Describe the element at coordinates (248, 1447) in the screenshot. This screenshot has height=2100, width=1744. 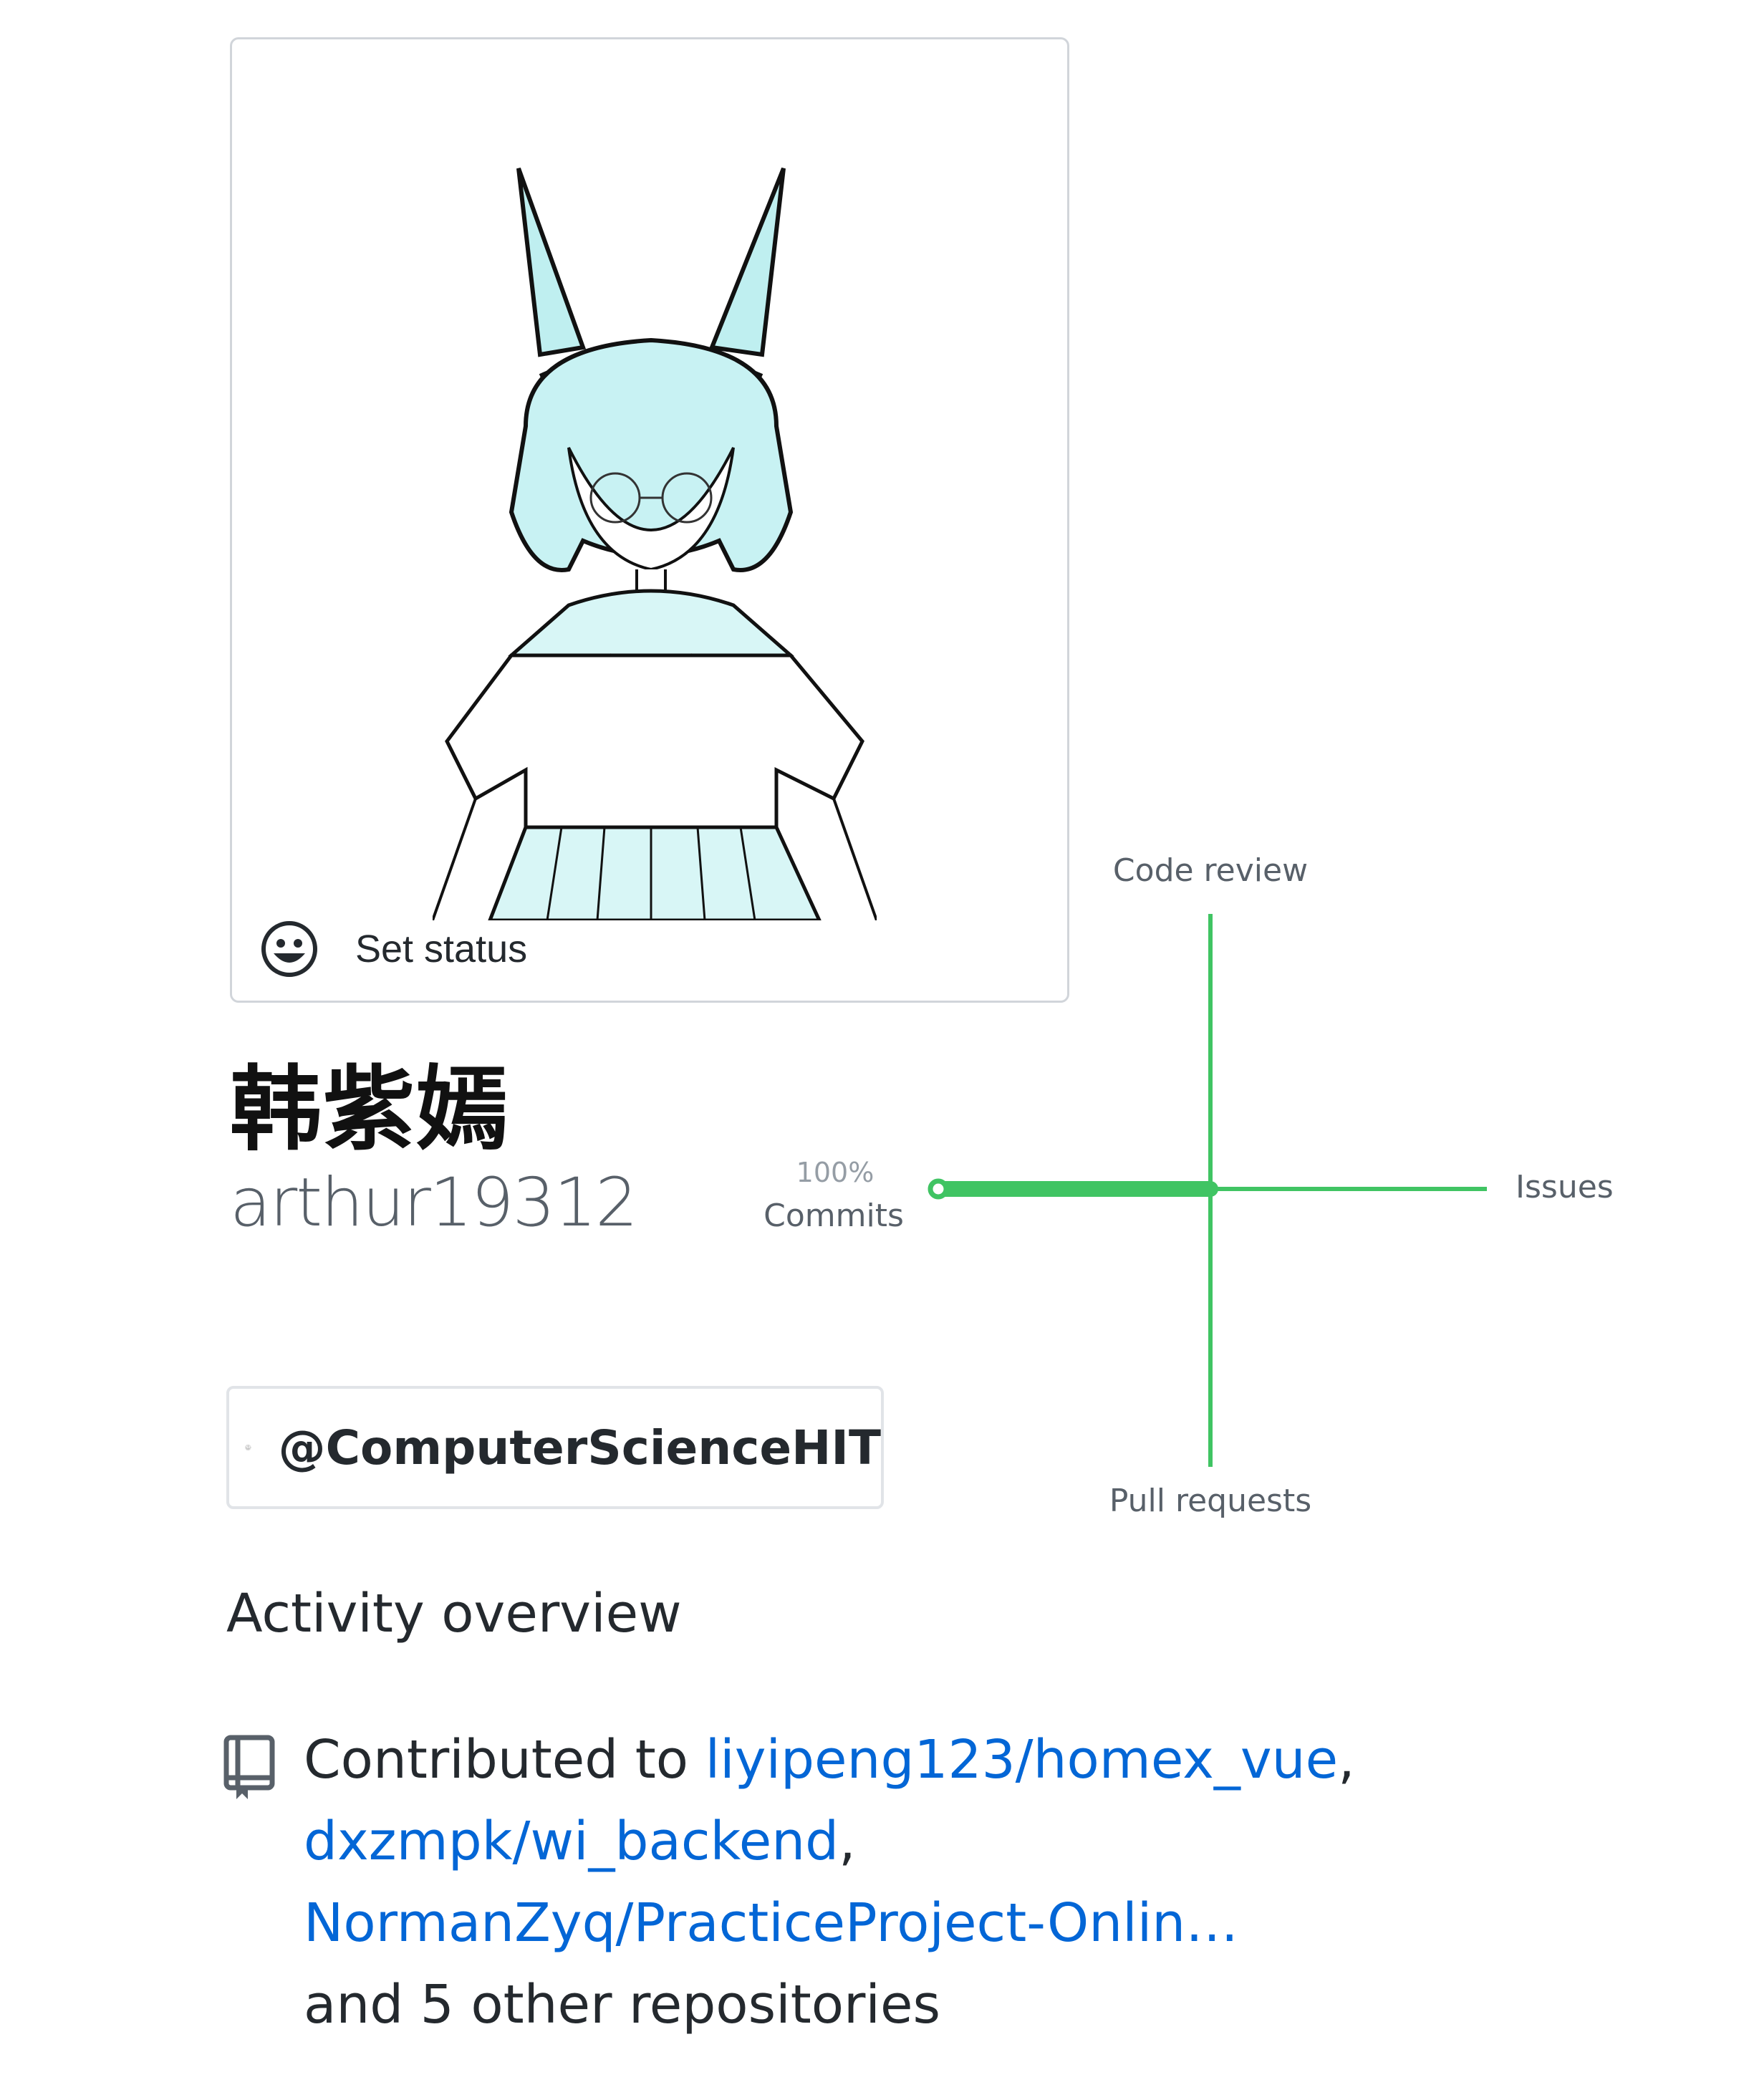
I see `university-seal-icon` at that location.